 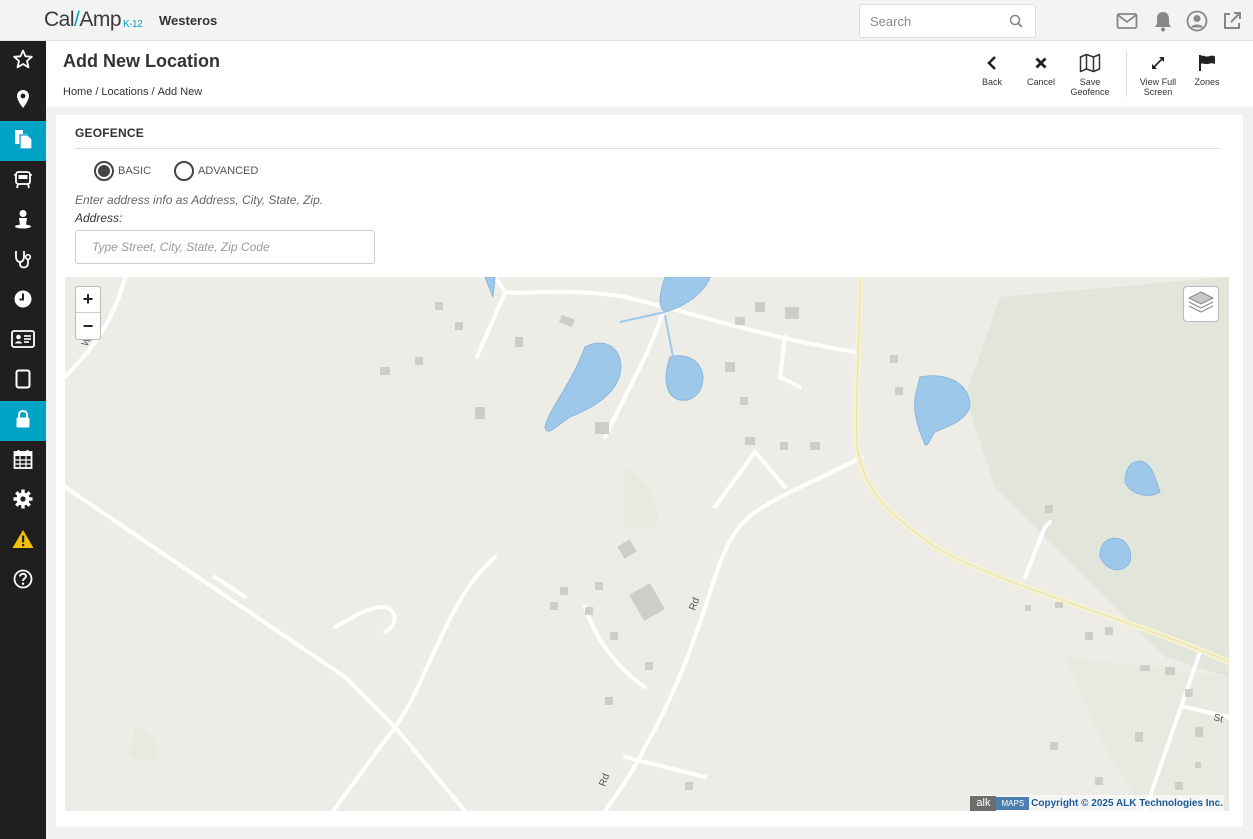 What do you see at coordinates (983, 803) in the screenshot?
I see `alk-logo: alk` at bounding box center [983, 803].